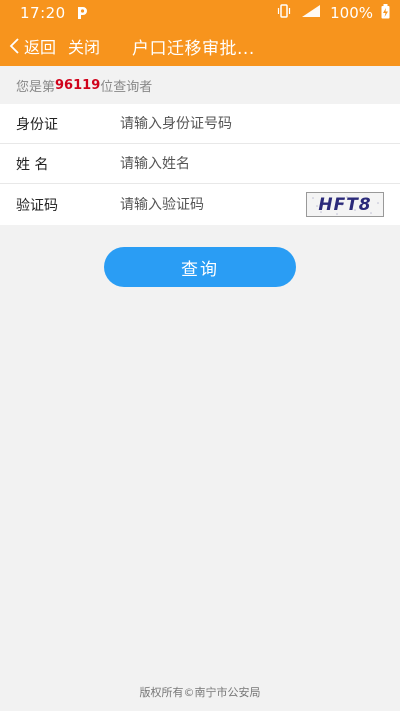  I want to click on status-bar: 17:20 100%, so click(200, 13).